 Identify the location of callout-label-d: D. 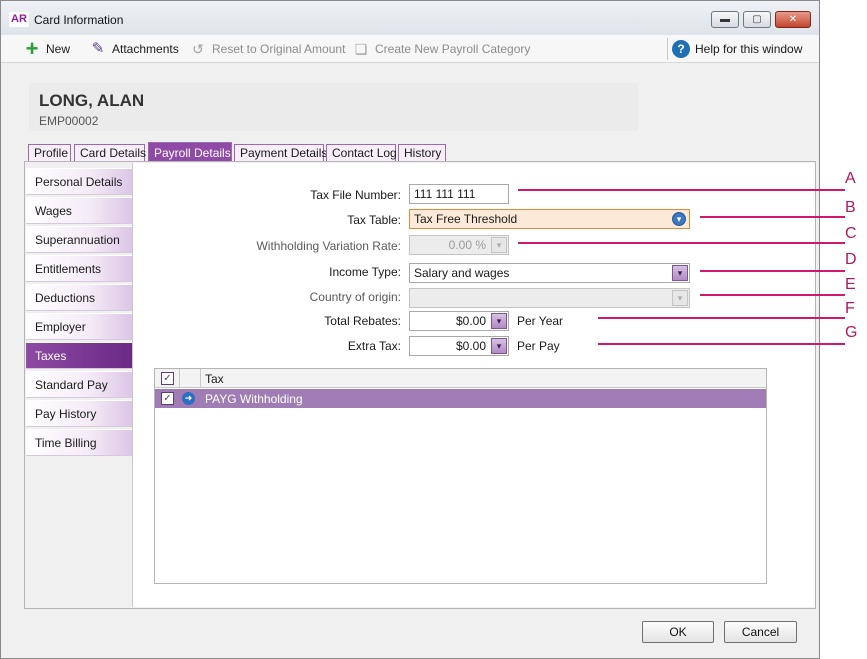
(851, 259).